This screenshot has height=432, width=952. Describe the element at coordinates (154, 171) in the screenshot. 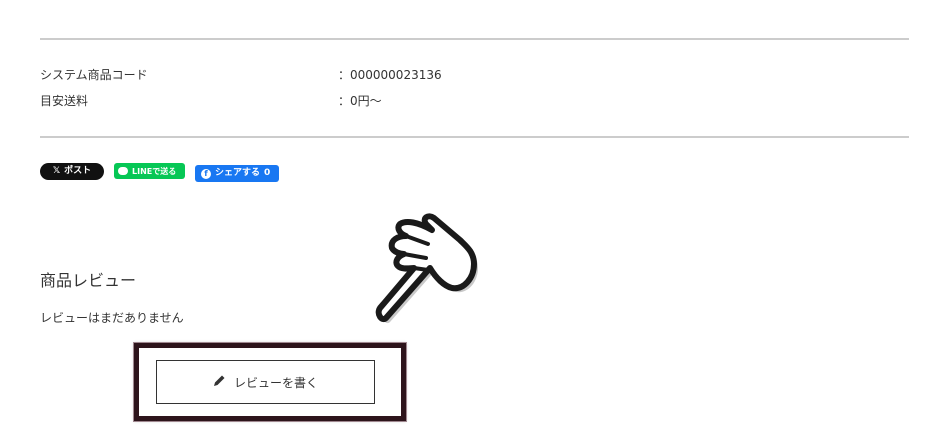

I see `line-send-label: LINEで送る` at that location.